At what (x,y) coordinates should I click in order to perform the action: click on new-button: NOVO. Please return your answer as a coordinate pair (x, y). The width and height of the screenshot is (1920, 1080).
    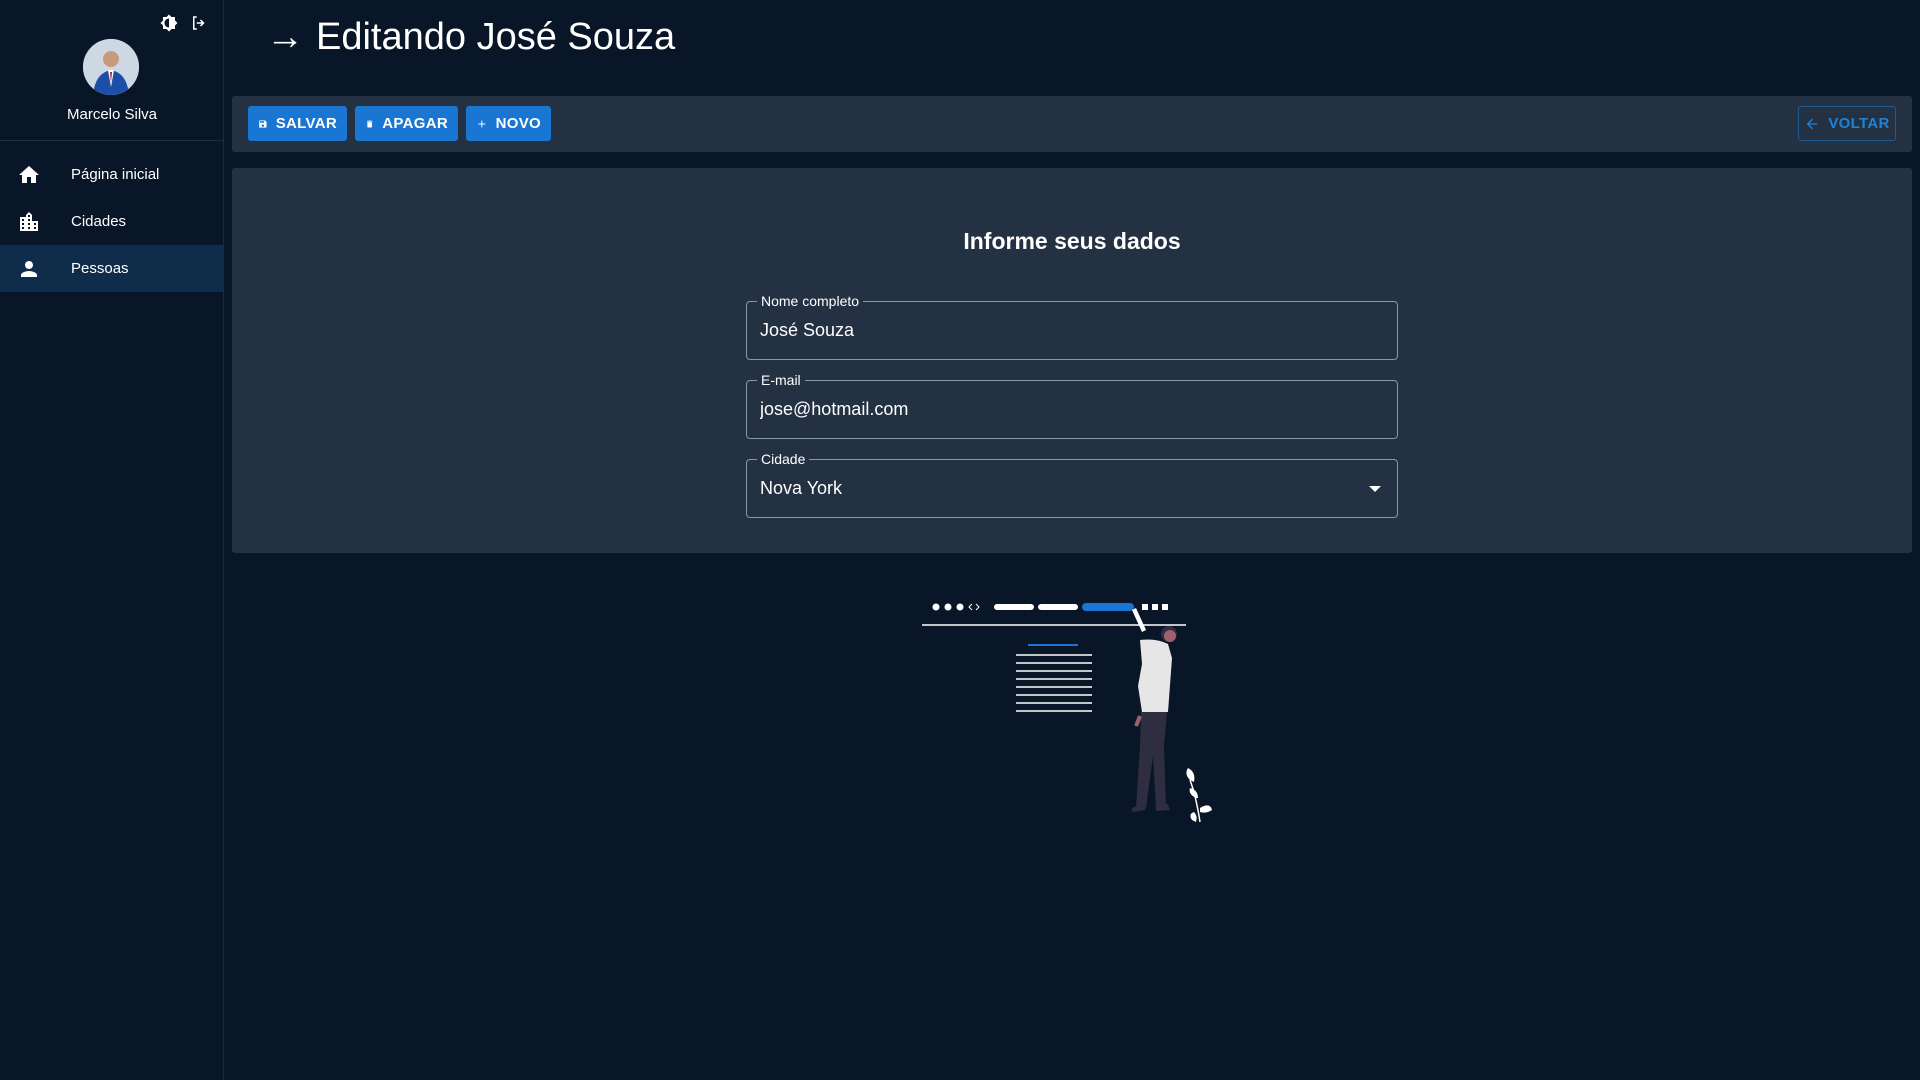
    Looking at the image, I should click on (508, 123).